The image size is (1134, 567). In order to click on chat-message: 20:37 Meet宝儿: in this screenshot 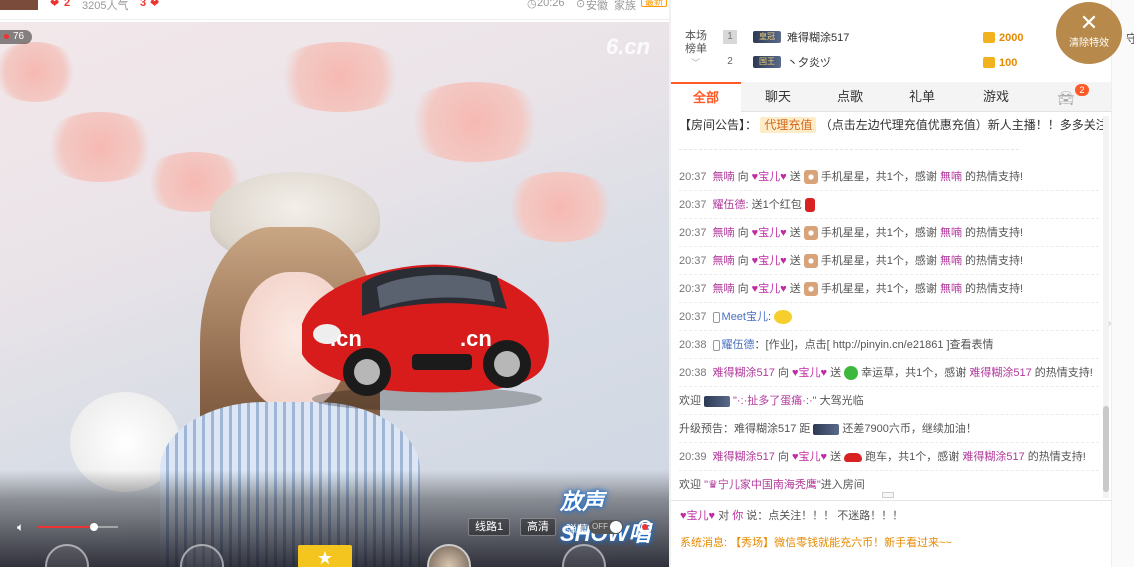, I will do `click(889, 317)`.